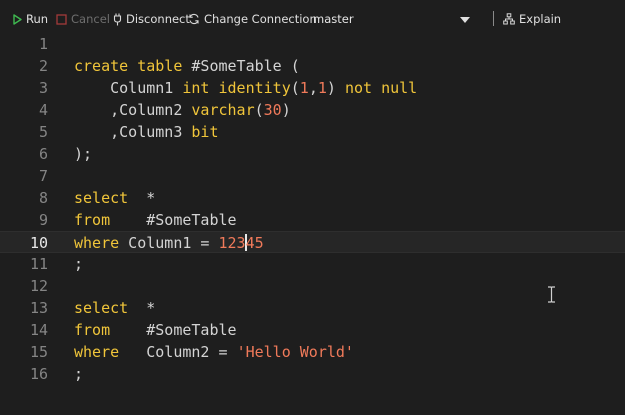  What do you see at coordinates (196, 88) in the screenshot?
I see `sql-keyword: int` at bounding box center [196, 88].